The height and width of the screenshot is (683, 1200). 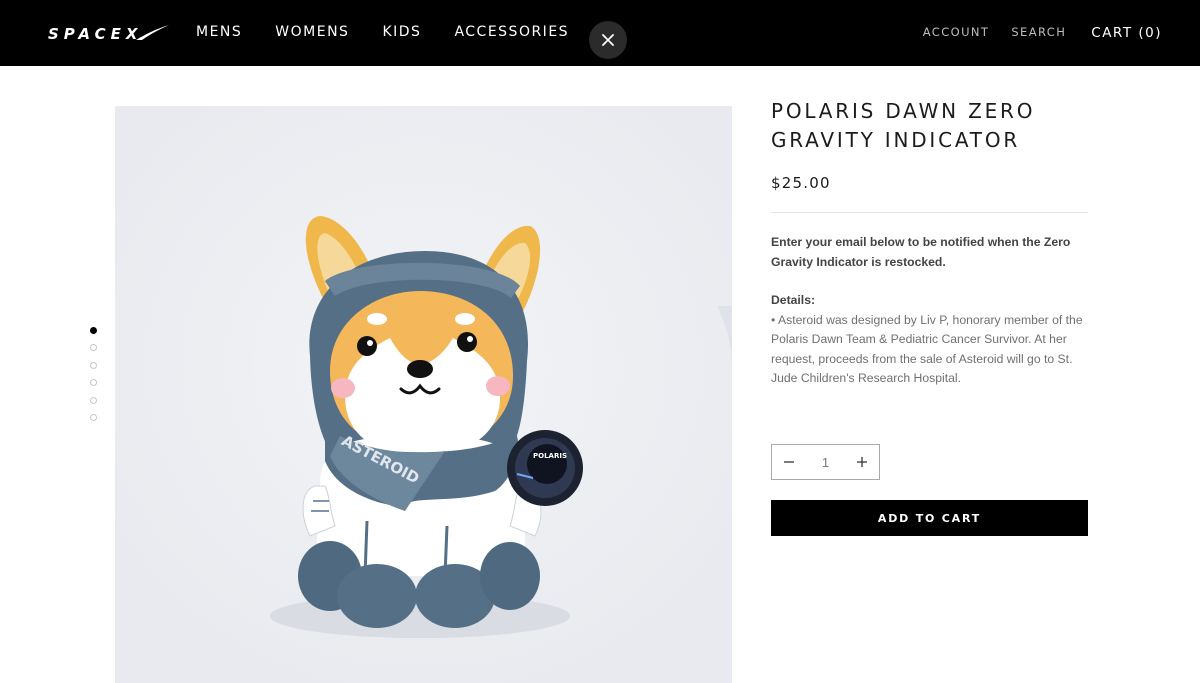 I want to click on increase-button, so click(x=862, y=462).